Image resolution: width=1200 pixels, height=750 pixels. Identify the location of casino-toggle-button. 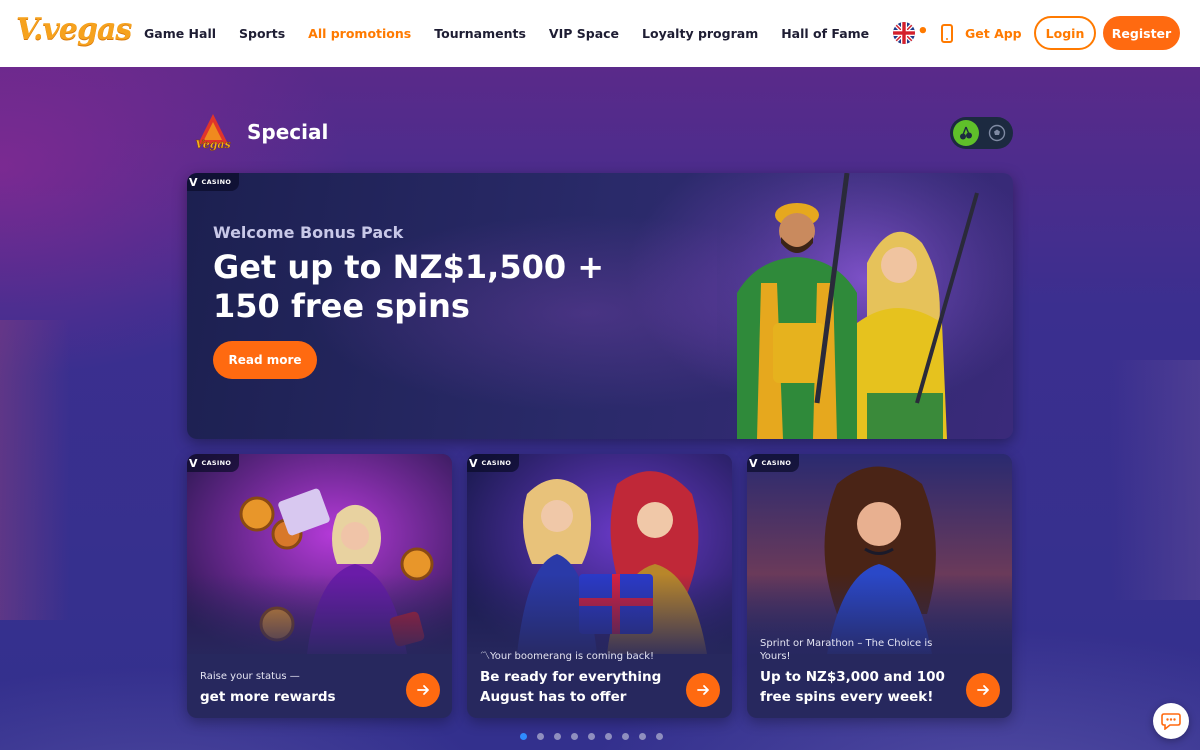
(966, 133).